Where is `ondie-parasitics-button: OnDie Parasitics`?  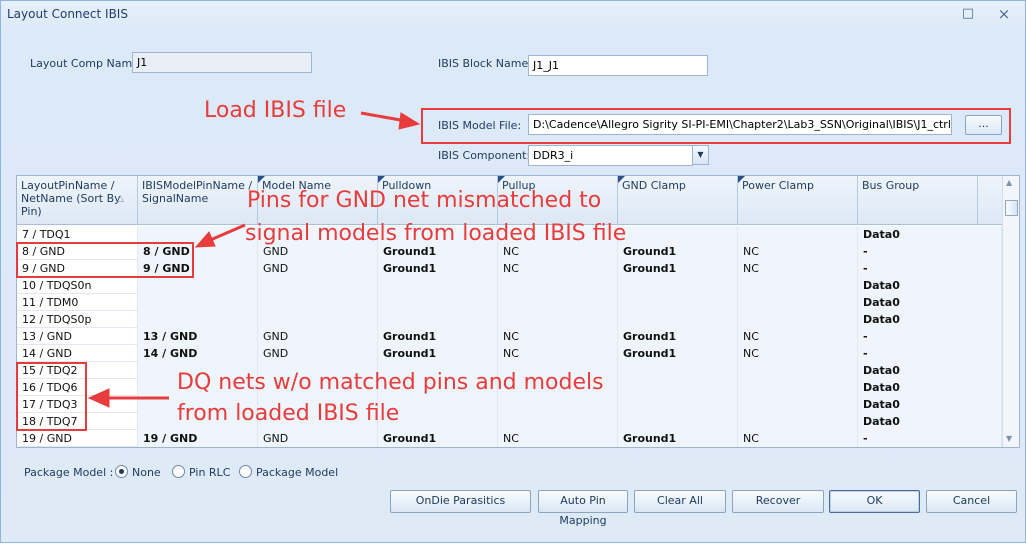
ondie-parasitics-button: OnDie Parasitics is located at coordinates (460, 501).